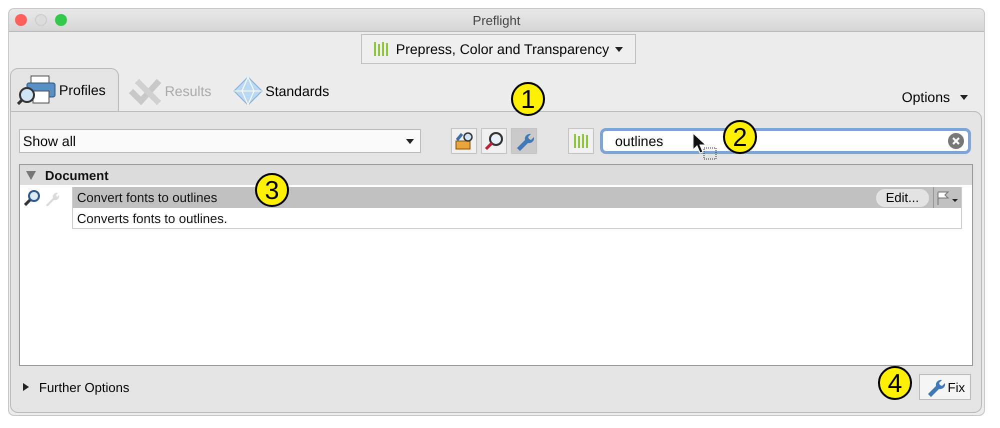 The image size is (1000, 428). I want to click on tab: Standards, so click(284, 91).